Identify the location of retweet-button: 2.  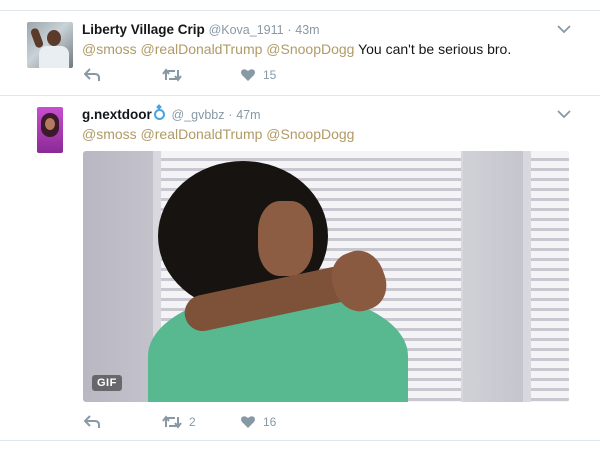
(179, 422).